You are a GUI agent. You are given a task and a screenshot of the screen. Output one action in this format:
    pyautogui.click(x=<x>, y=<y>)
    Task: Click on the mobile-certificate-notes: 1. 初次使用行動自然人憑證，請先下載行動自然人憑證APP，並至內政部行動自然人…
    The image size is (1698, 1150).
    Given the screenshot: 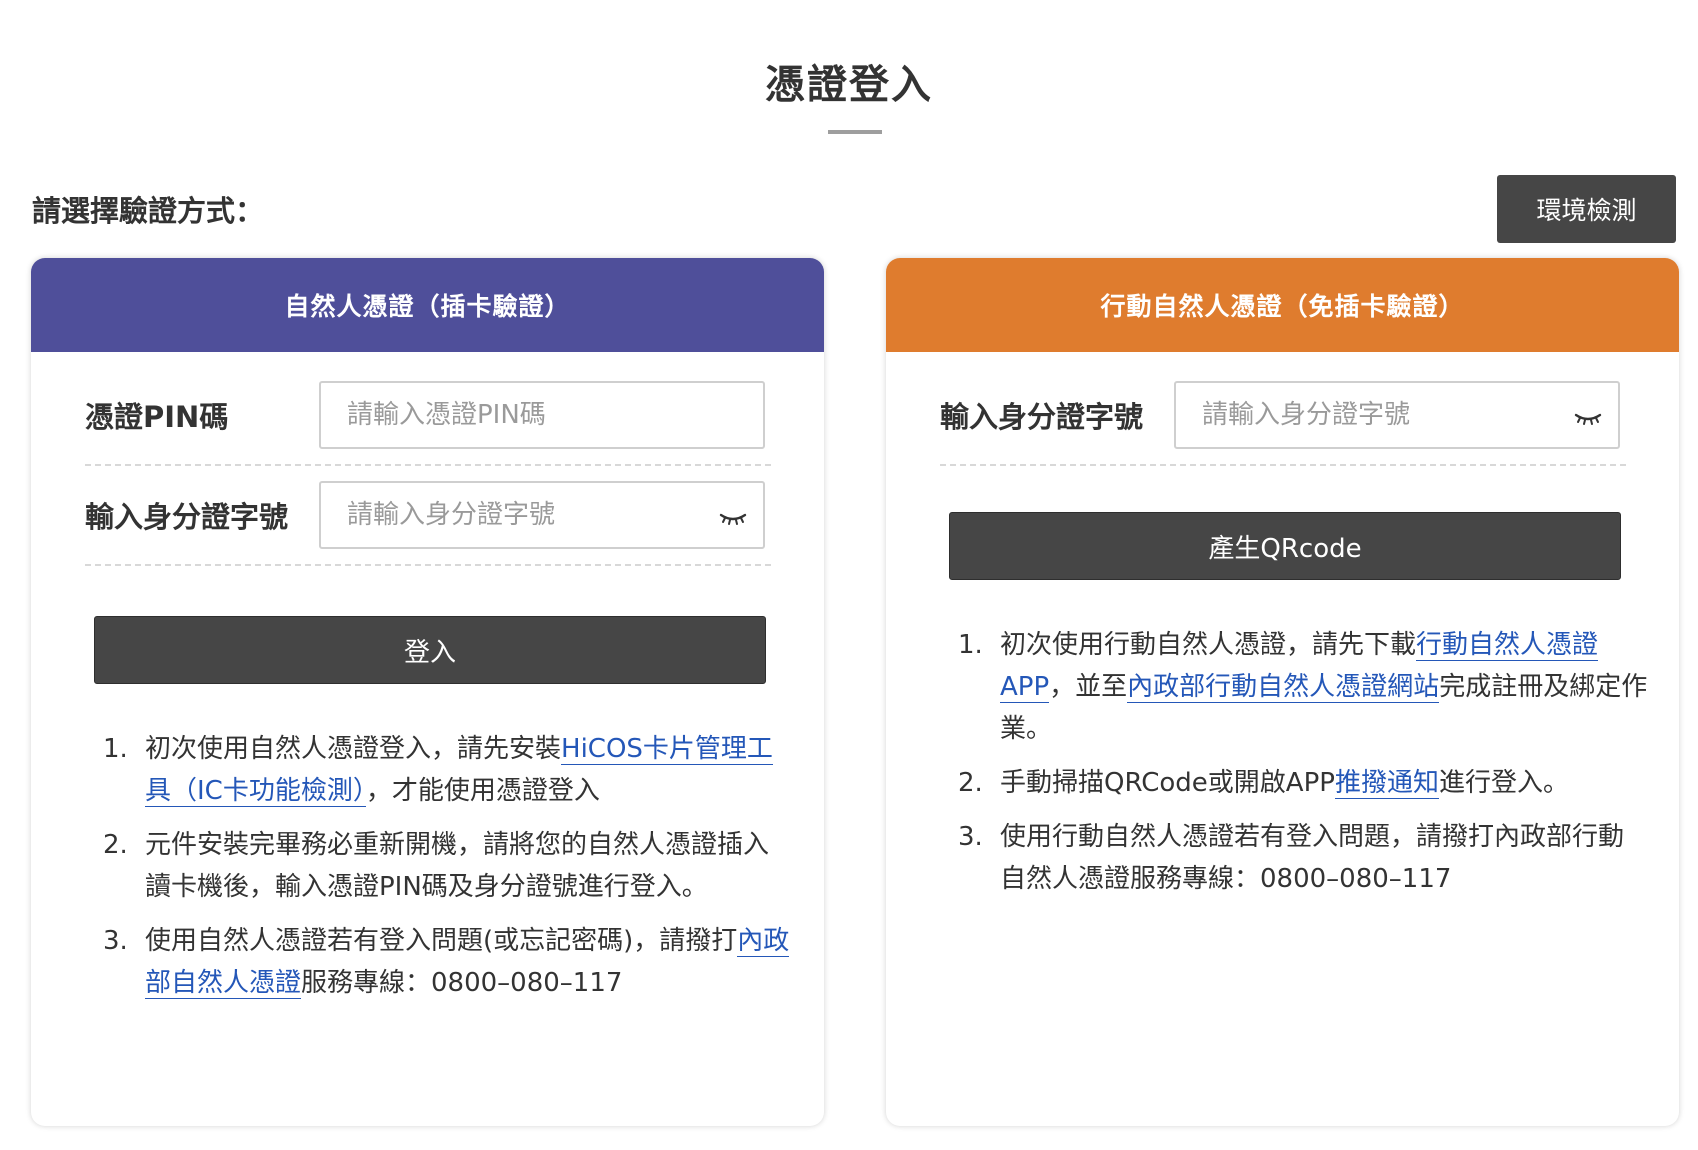 What is the action you would take?
    pyautogui.click(x=1303, y=768)
    